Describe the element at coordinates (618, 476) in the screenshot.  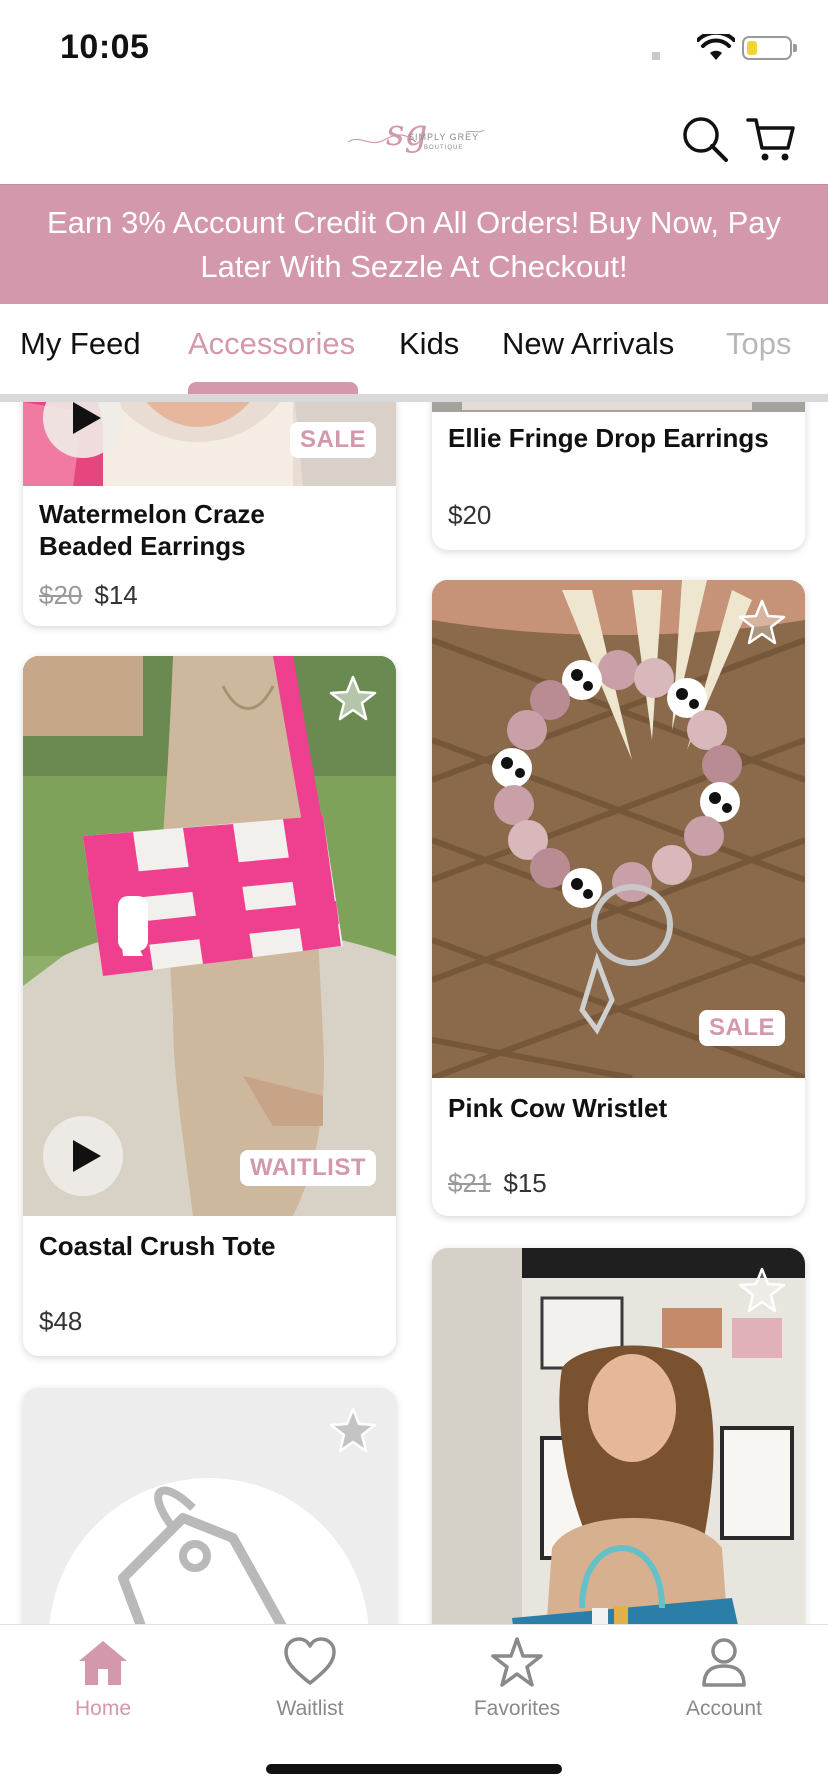
I see `product-card-ellie: Ellie Fringe Drop Earrings $20` at that location.